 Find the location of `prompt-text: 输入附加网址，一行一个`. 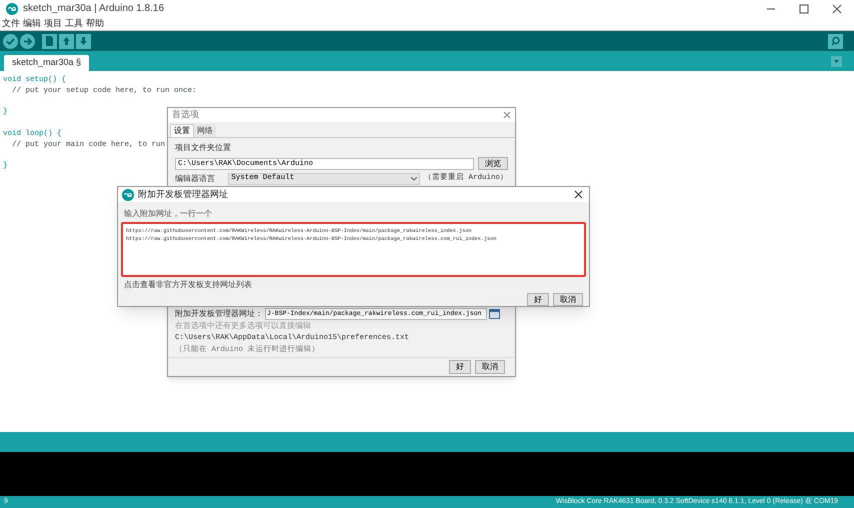

prompt-text: 输入附加网址，一行一个 is located at coordinates (168, 214).